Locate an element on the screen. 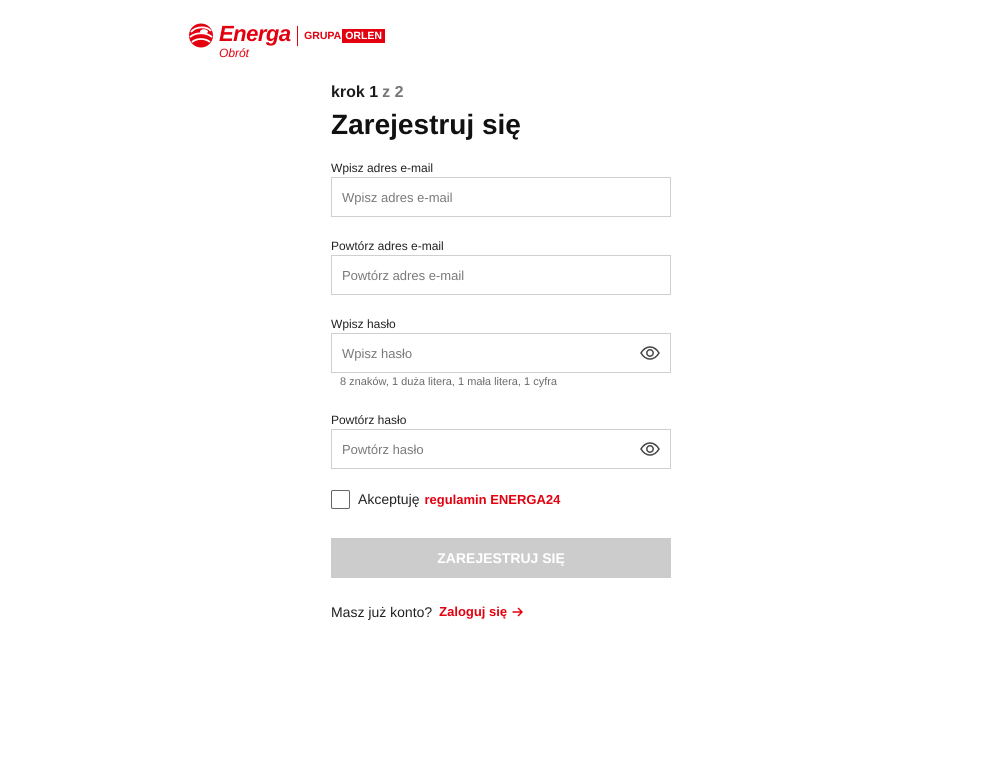 This screenshot has width=1000, height=761. logo-icon is located at coordinates (201, 35).